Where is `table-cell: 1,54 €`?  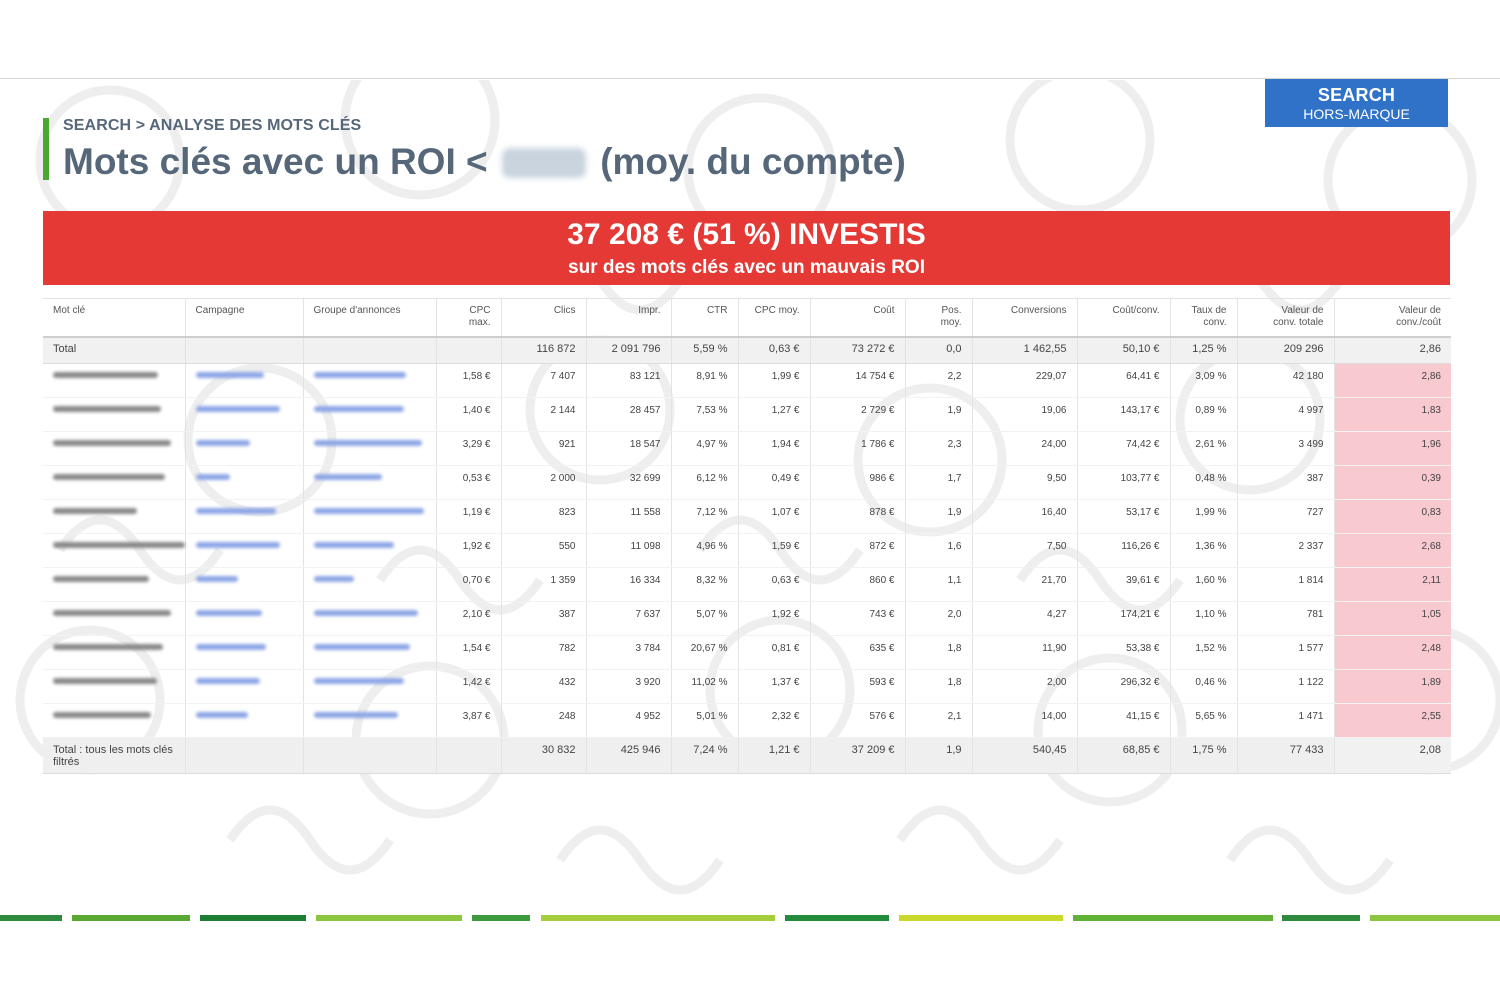
table-cell: 1,54 € is located at coordinates (469, 652).